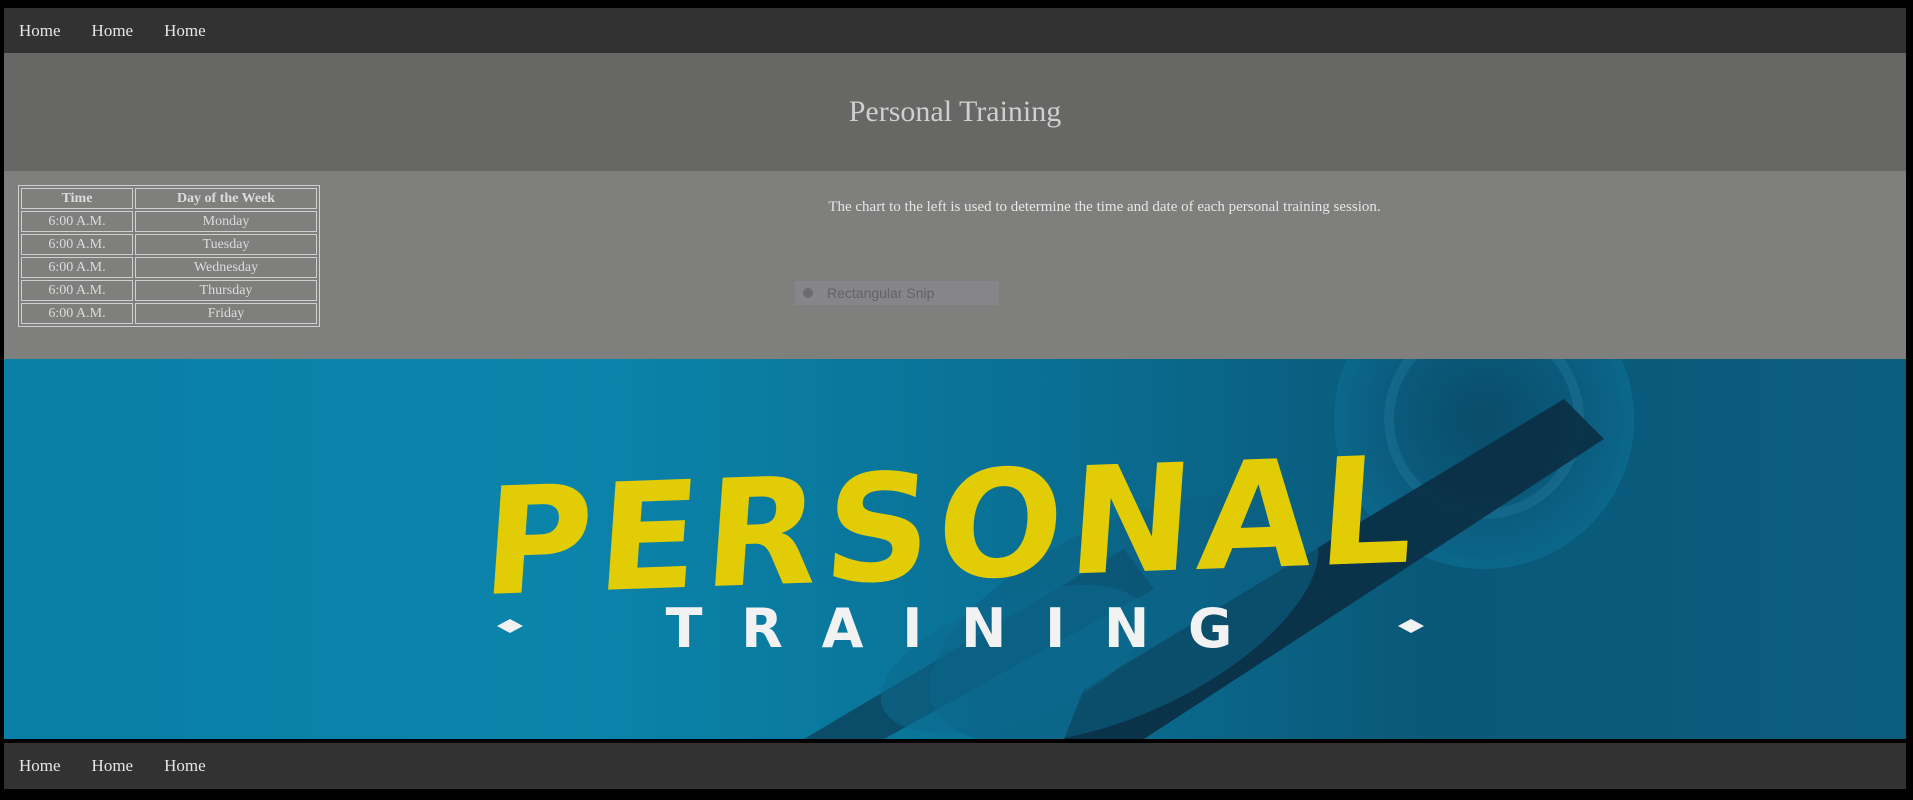  I want to click on nav-link-home-1: Home, so click(40, 31).